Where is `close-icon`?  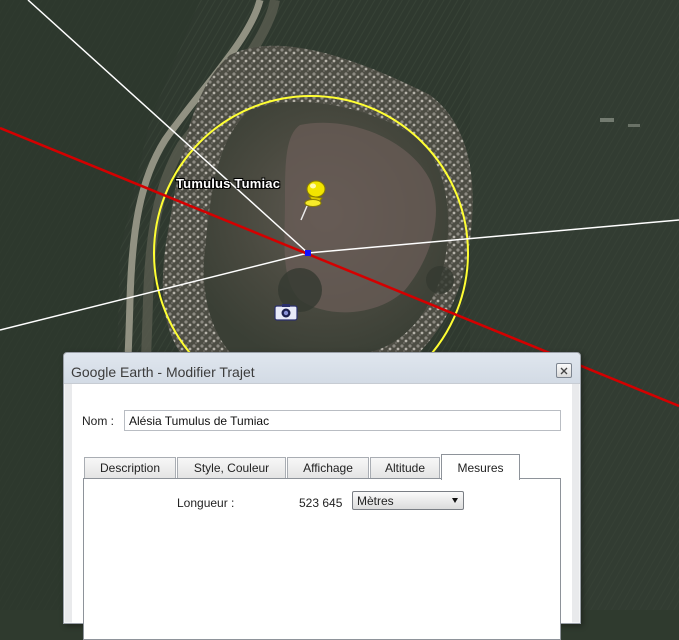 close-icon is located at coordinates (564, 370).